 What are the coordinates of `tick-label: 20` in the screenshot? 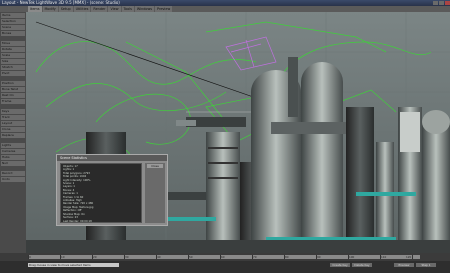 It's located at (95, 257).